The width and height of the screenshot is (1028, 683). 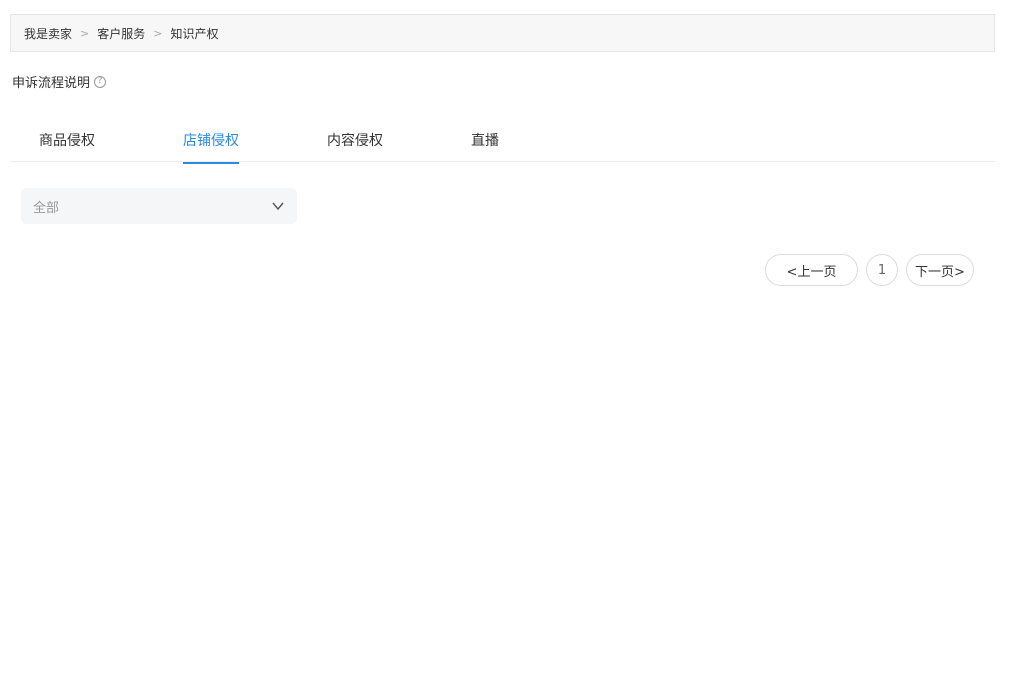 What do you see at coordinates (48, 33) in the screenshot?
I see `breadcrumb-item-seller: 我是卖家` at bounding box center [48, 33].